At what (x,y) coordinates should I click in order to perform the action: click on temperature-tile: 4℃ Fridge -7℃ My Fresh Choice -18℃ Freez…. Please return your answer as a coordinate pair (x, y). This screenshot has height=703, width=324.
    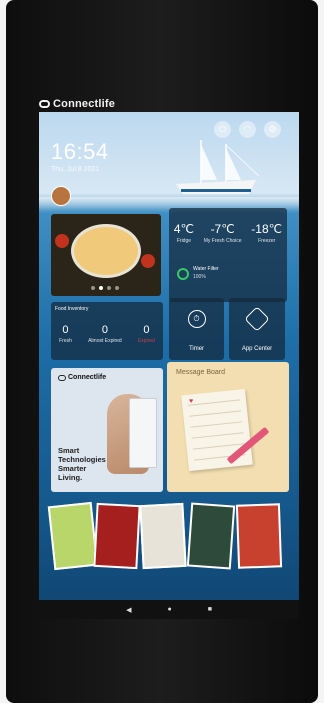
    Looking at the image, I should click on (228, 255).